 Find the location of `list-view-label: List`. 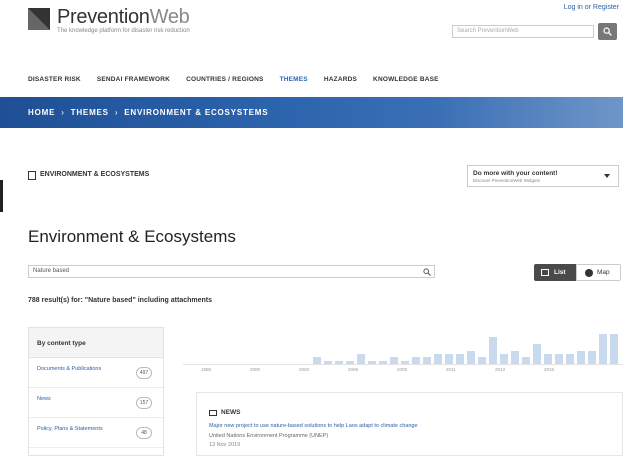

list-view-label: List is located at coordinates (560, 272).